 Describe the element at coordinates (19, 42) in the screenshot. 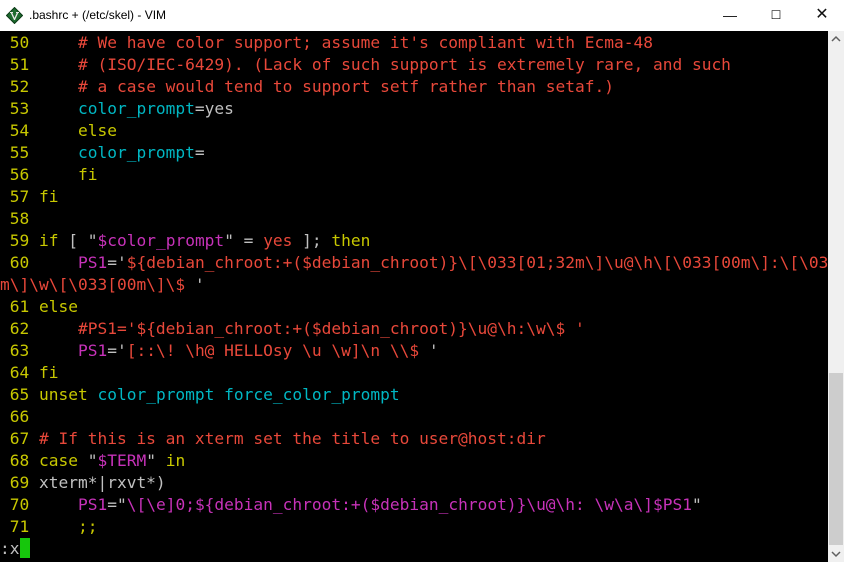

I see `line-number: 50` at that location.